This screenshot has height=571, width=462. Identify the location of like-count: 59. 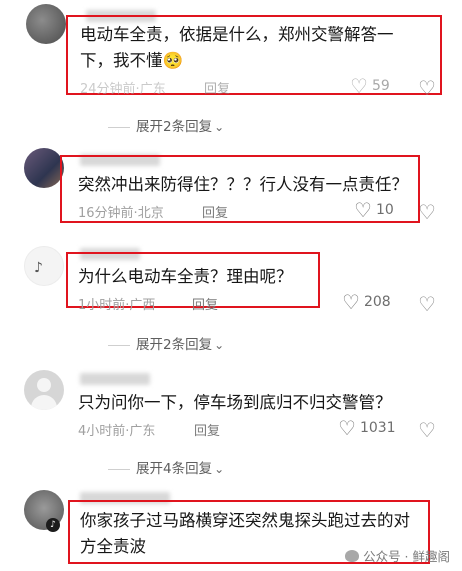
(380, 86).